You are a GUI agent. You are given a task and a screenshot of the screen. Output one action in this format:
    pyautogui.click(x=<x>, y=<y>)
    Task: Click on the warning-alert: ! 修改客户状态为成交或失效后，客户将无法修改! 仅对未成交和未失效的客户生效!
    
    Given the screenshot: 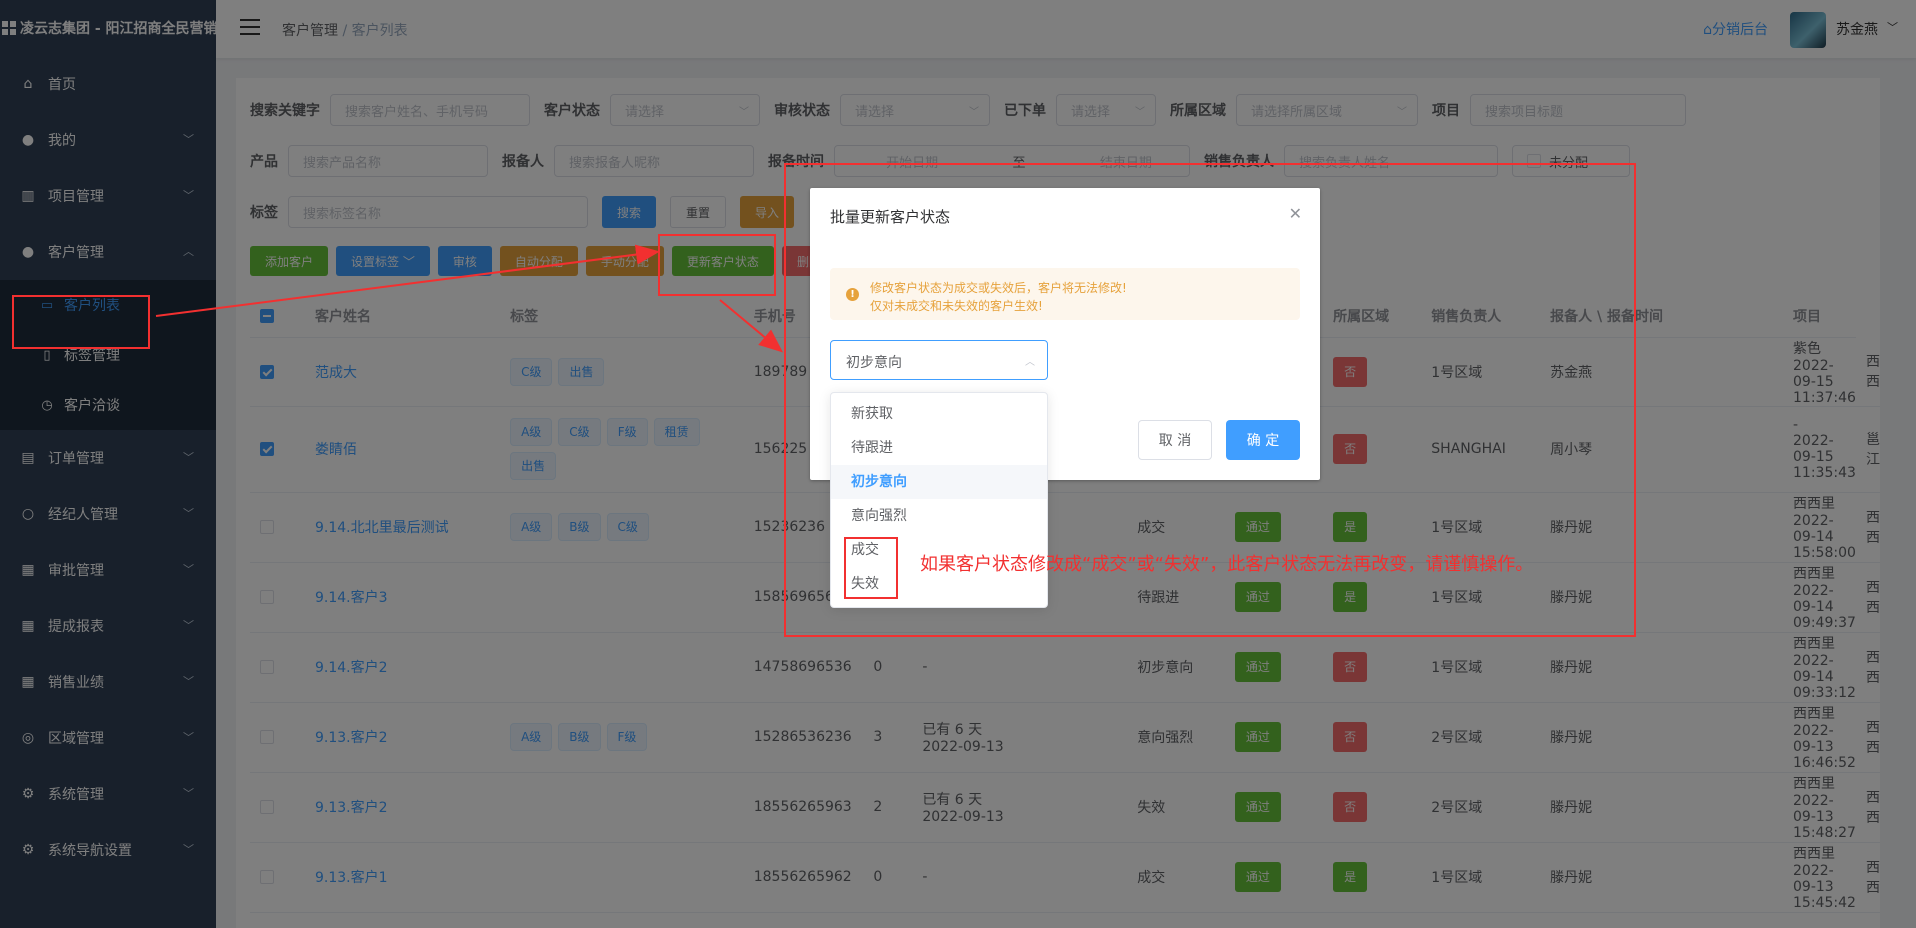 What is the action you would take?
    pyautogui.click(x=1065, y=294)
    